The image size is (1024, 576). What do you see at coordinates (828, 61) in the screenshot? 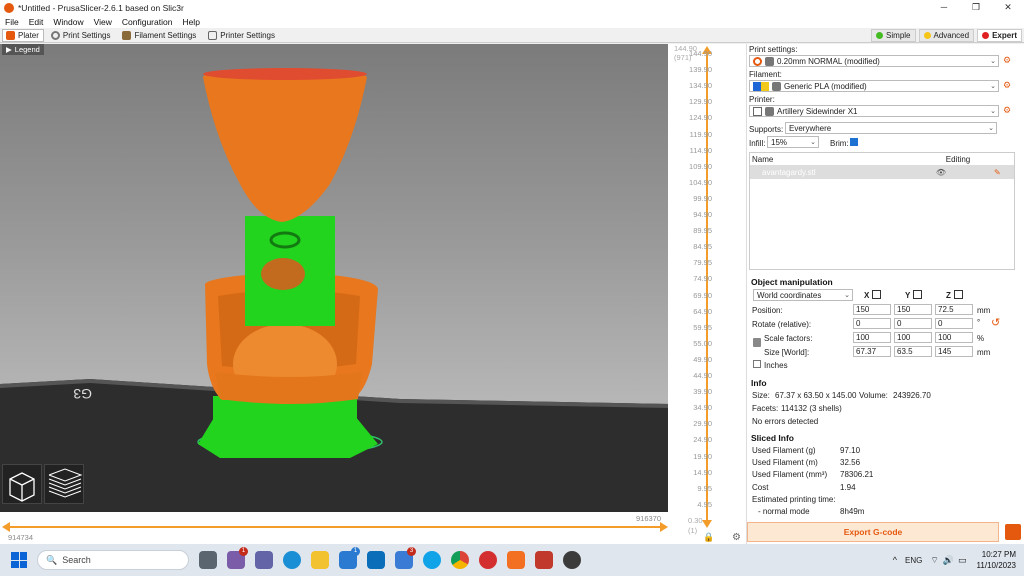
I see `print-settings-value: 0.20mm NORMAL (modified)` at bounding box center [828, 61].